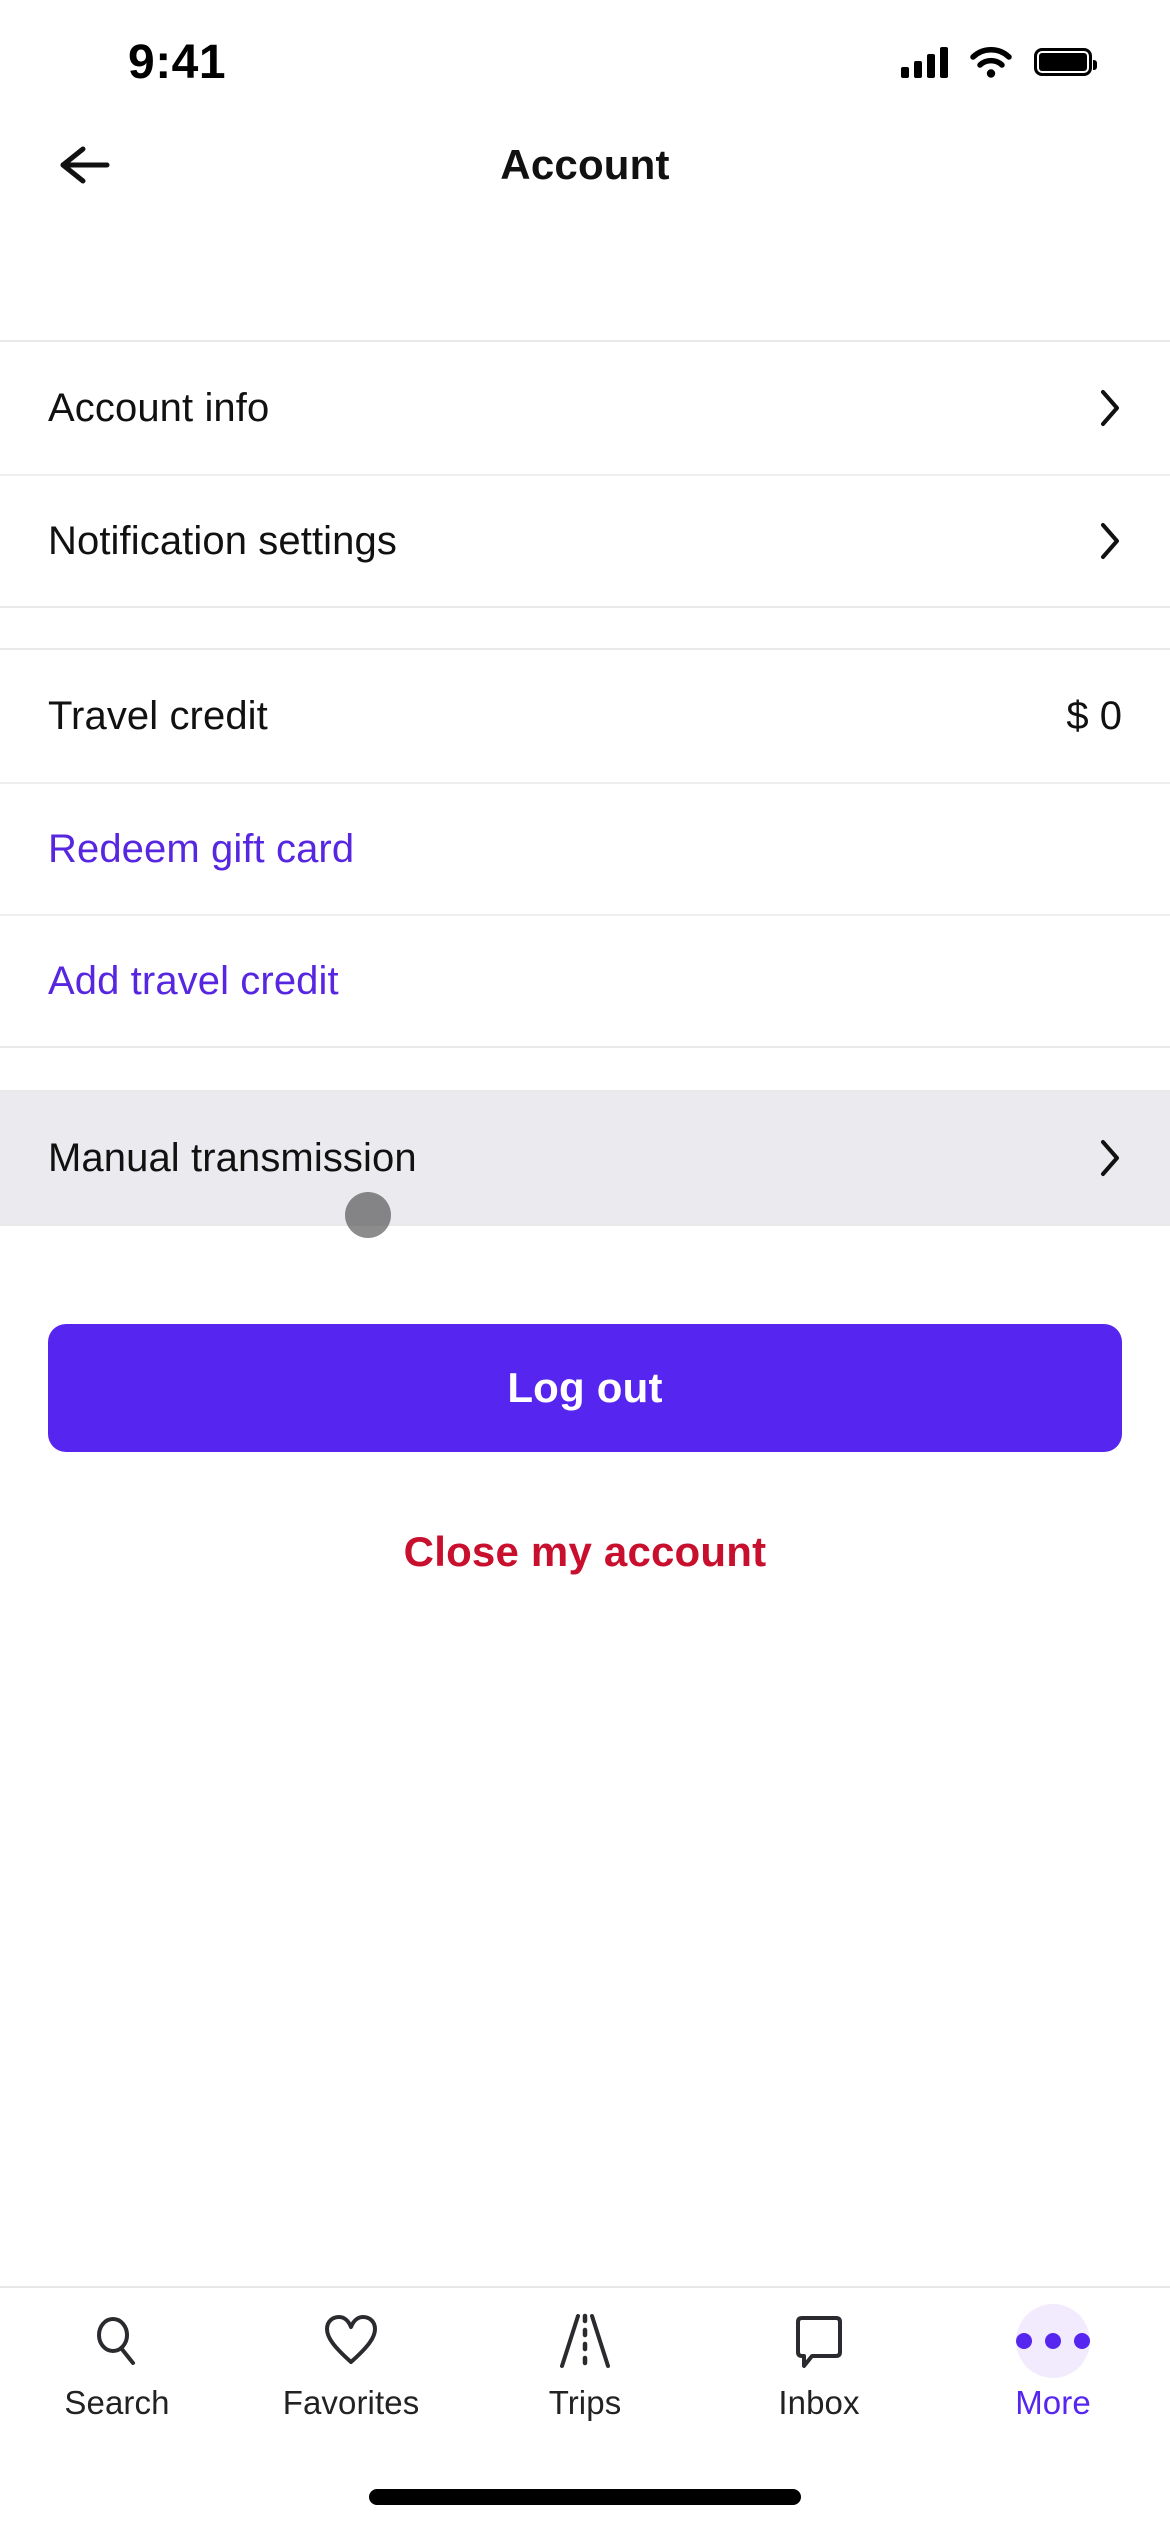 This screenshot has height=2532, width=1170. Describe the element at coordinates (201, 848) in the screenshot. I see `row-label: Redeem gift card` at that location.